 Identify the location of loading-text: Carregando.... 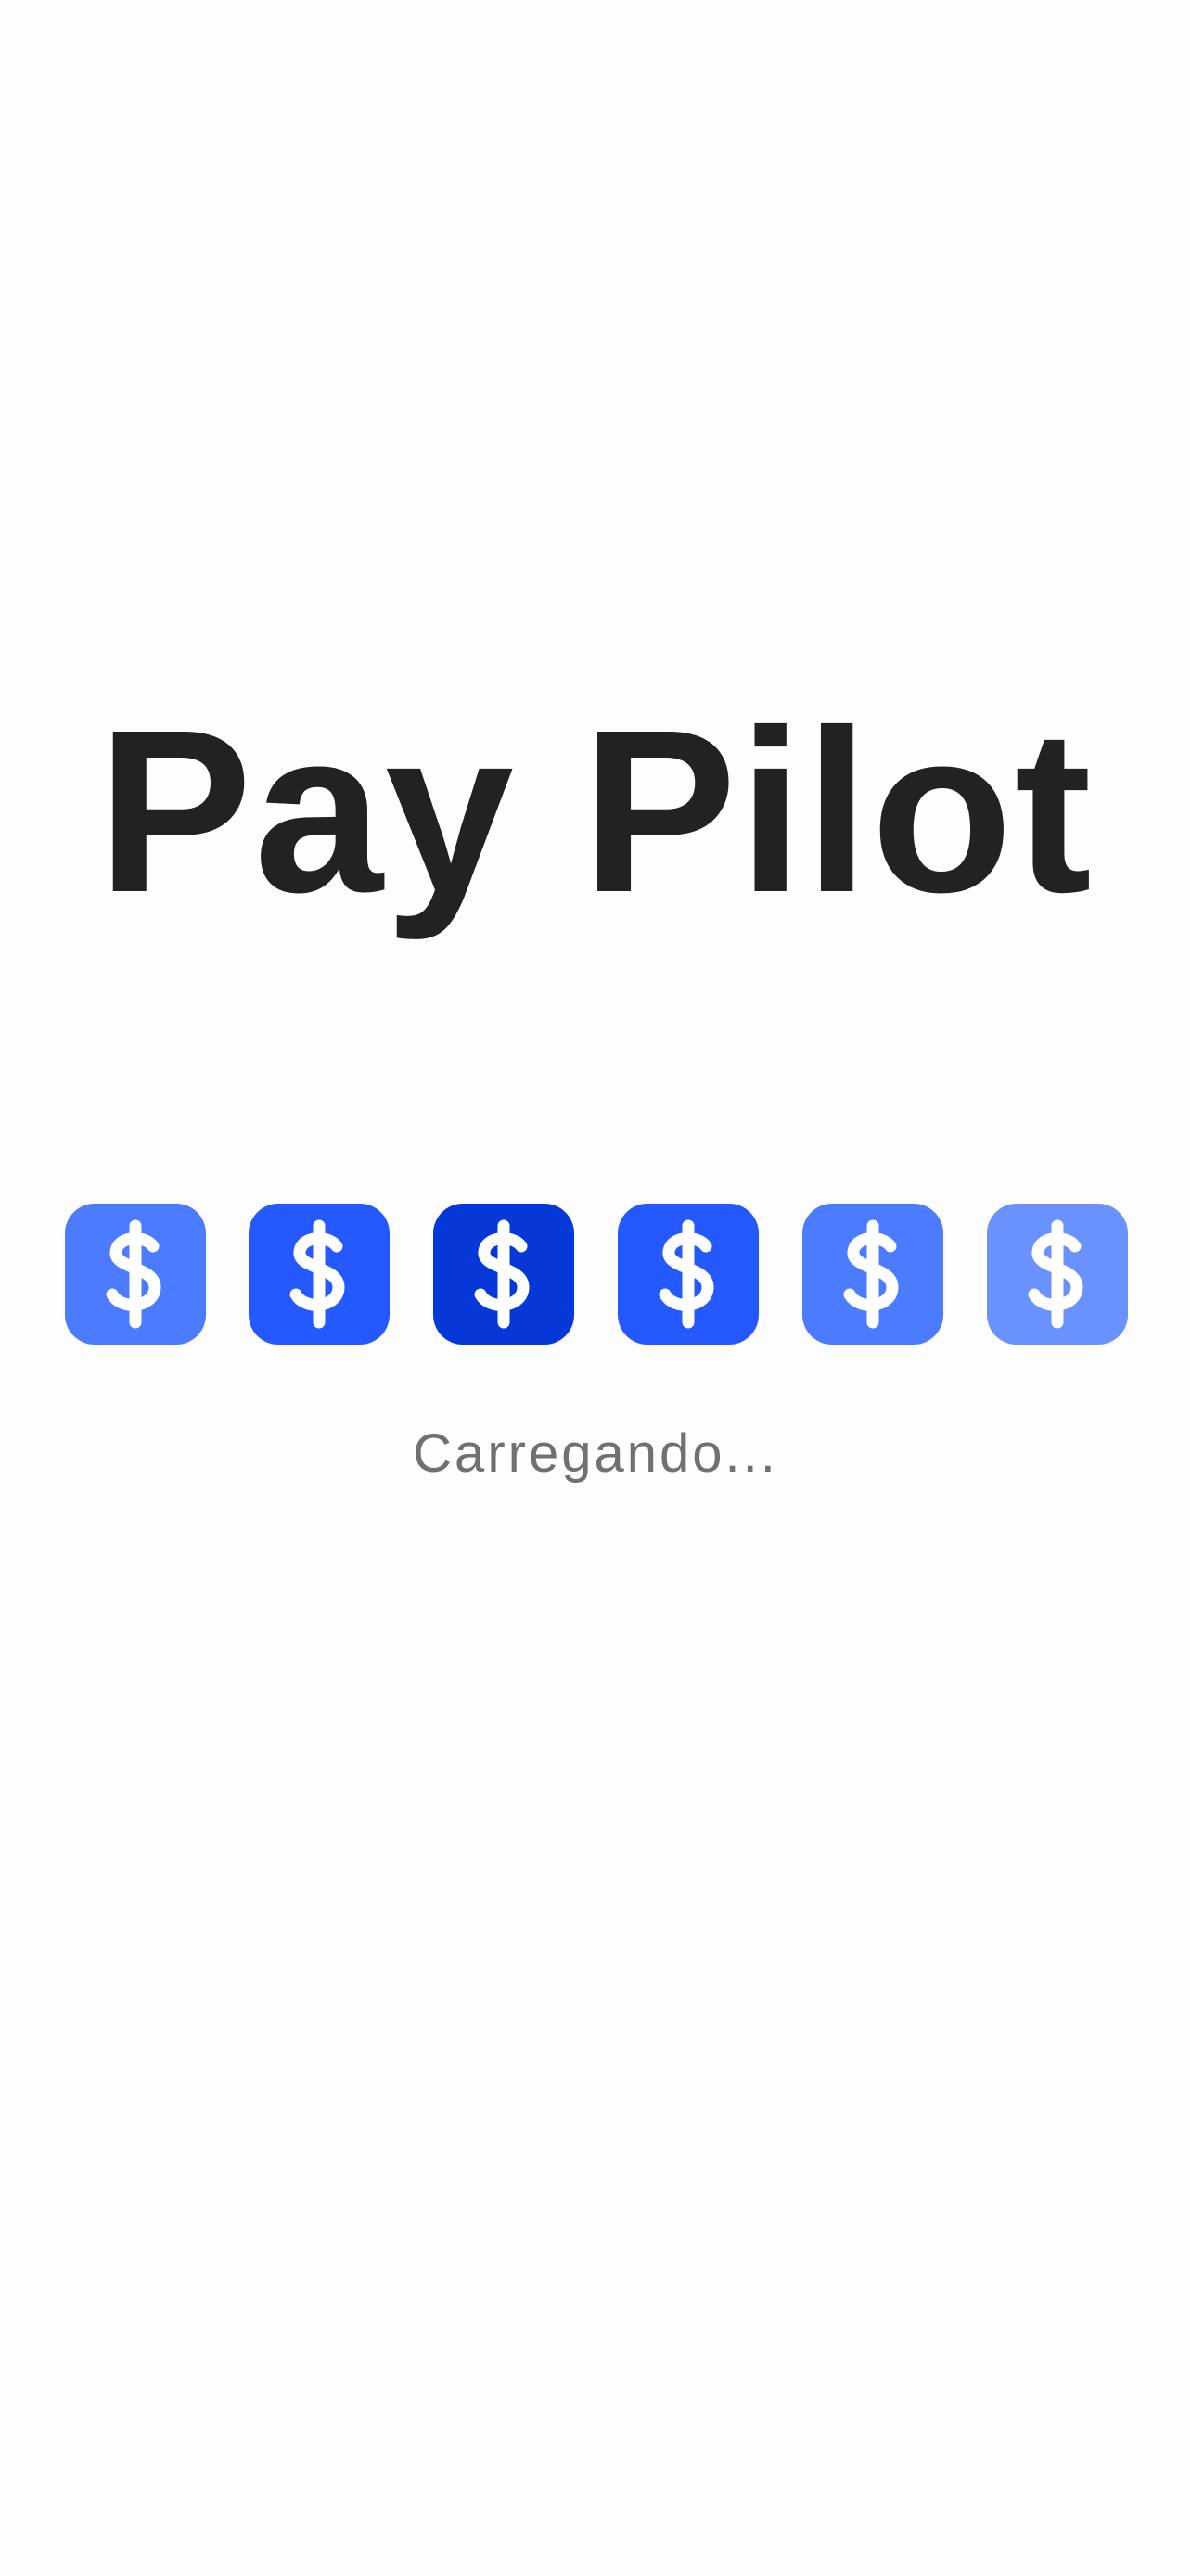
(595, 1453).